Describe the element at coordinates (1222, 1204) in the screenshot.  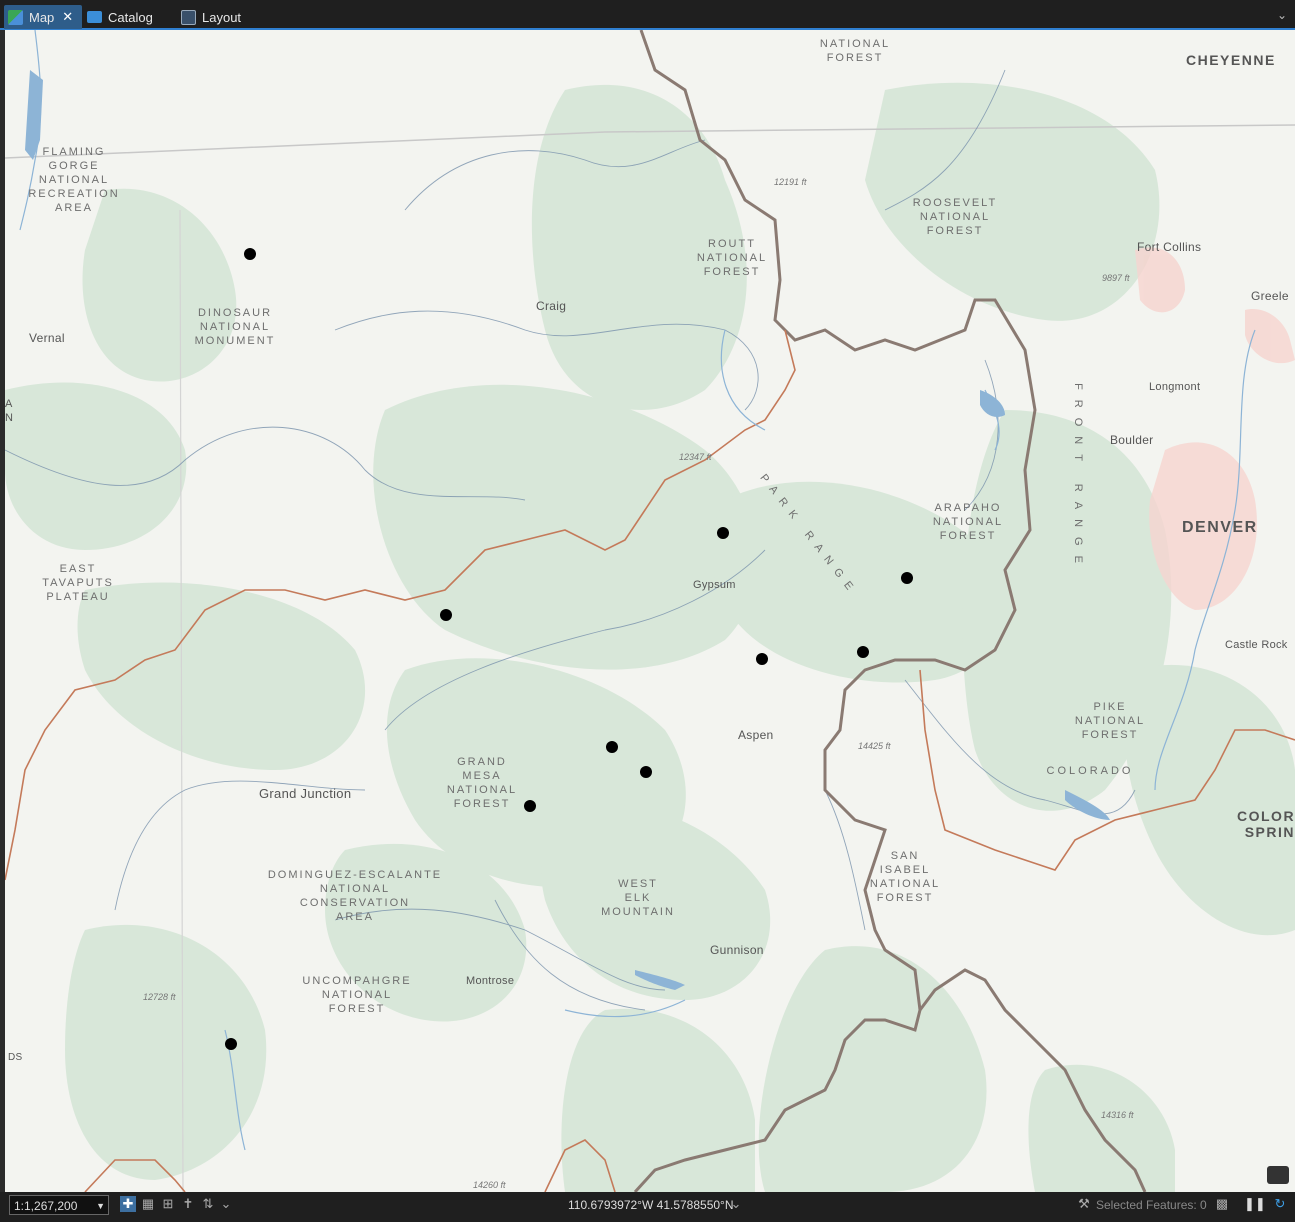
I see `clear-selection-icon: ▩` at that location.